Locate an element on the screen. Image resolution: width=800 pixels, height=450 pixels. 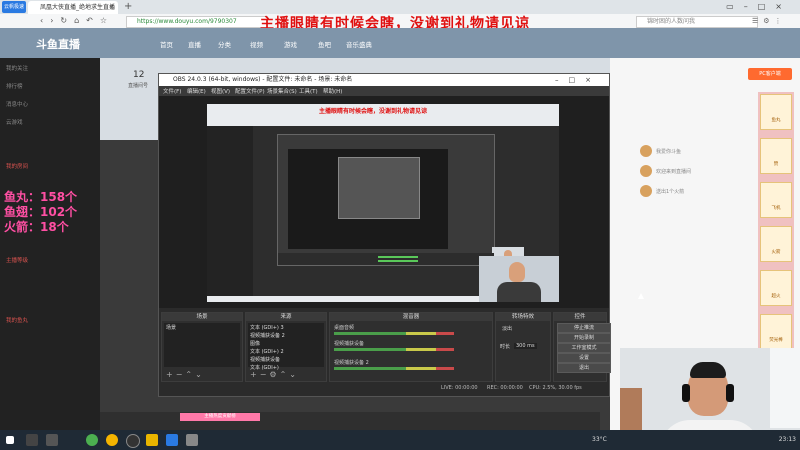
start-icon is located at coordinates (10, 440).